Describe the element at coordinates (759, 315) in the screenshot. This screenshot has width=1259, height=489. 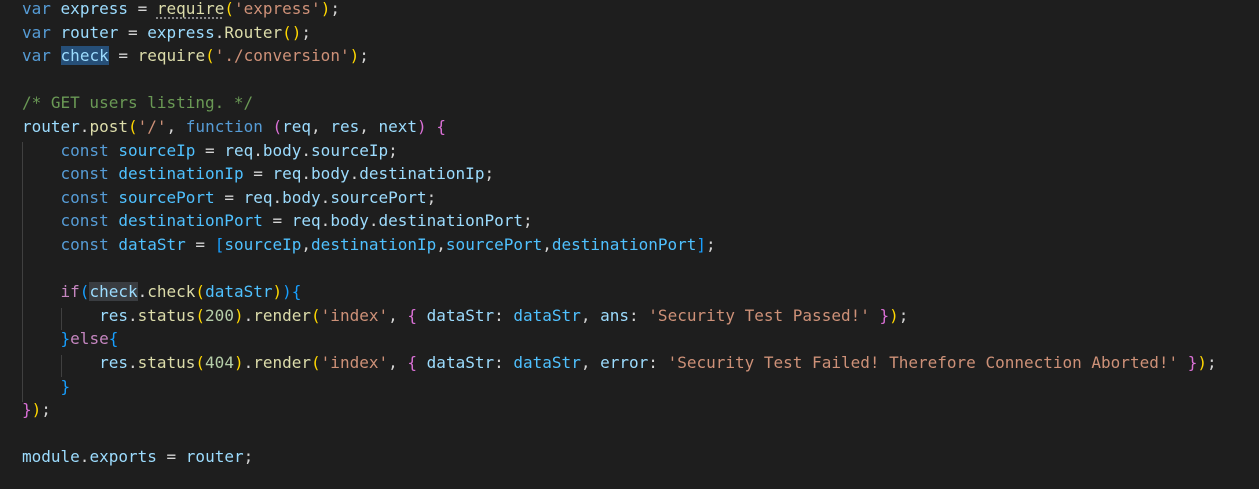
I see `string-token: 'Security Test Passed!'` at that location.